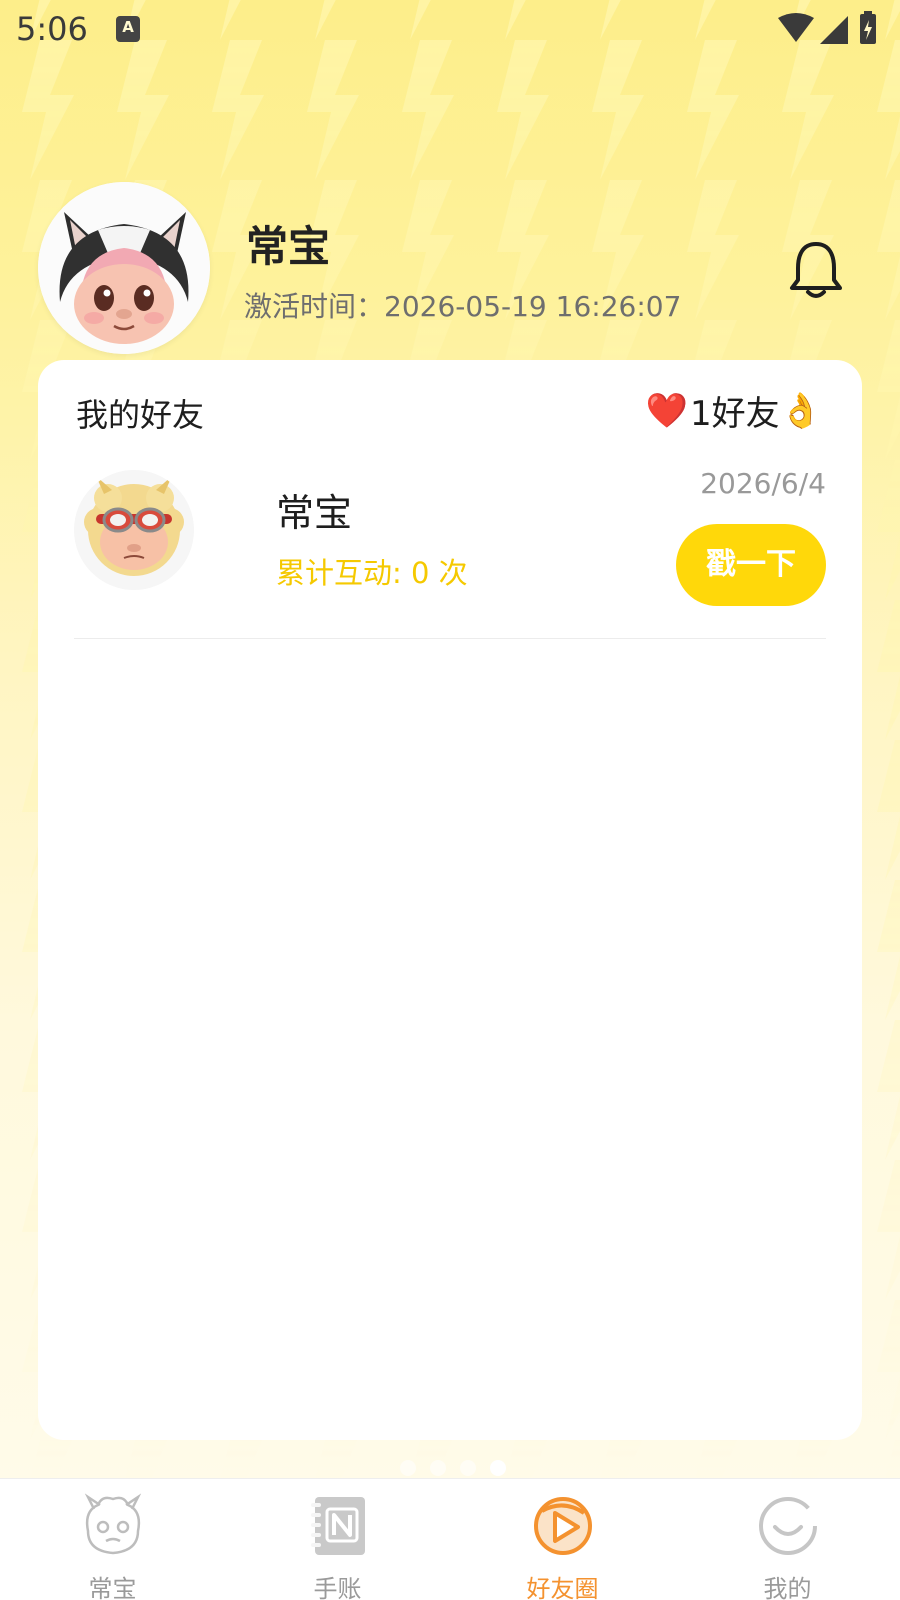 The height and width of the screenshot is (1600, 900). Describe the element at coordinates (337, 1587) in the screenshot. I see `nav-label: 手账` at that location.